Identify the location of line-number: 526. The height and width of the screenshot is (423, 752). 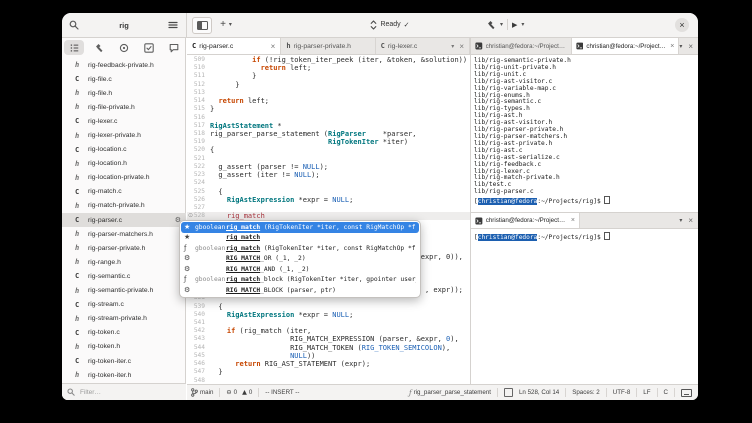
(198, 200).